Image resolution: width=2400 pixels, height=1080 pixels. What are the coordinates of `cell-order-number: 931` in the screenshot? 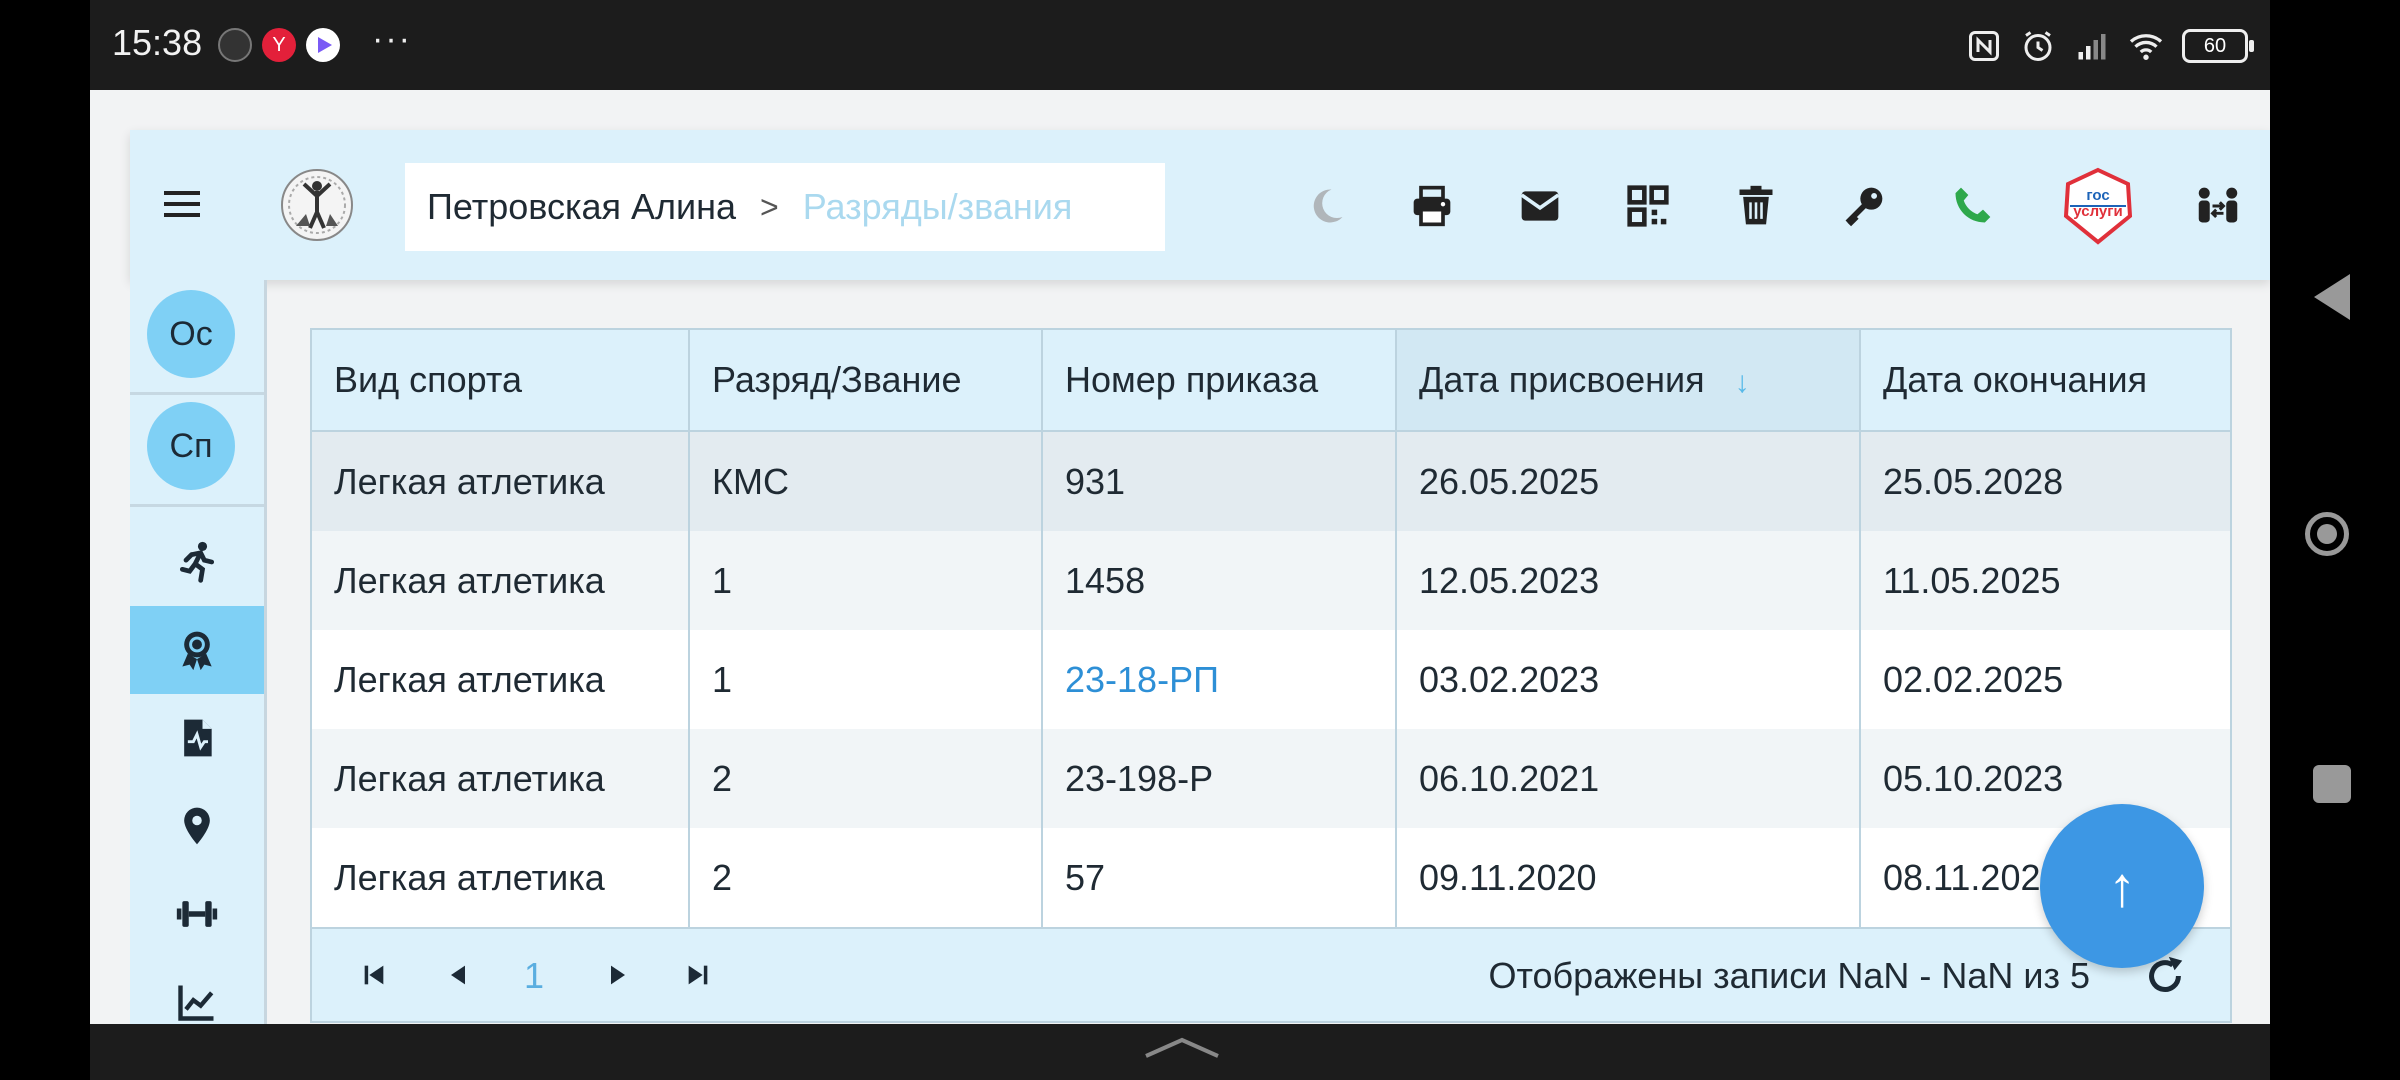 It's located at (1219, 481).